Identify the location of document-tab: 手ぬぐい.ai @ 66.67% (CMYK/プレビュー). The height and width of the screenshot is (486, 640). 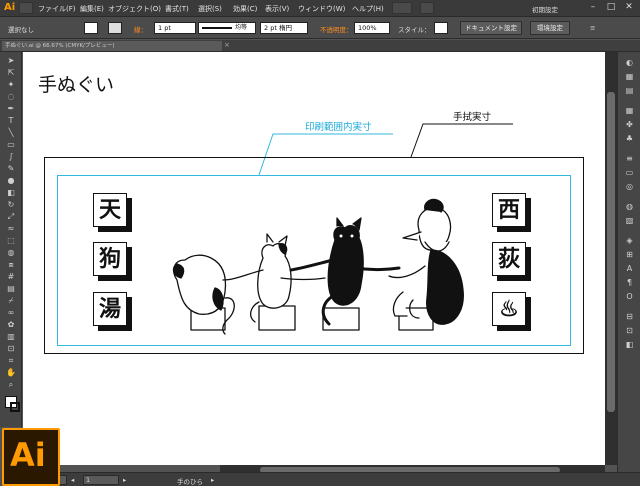
(112, 46).